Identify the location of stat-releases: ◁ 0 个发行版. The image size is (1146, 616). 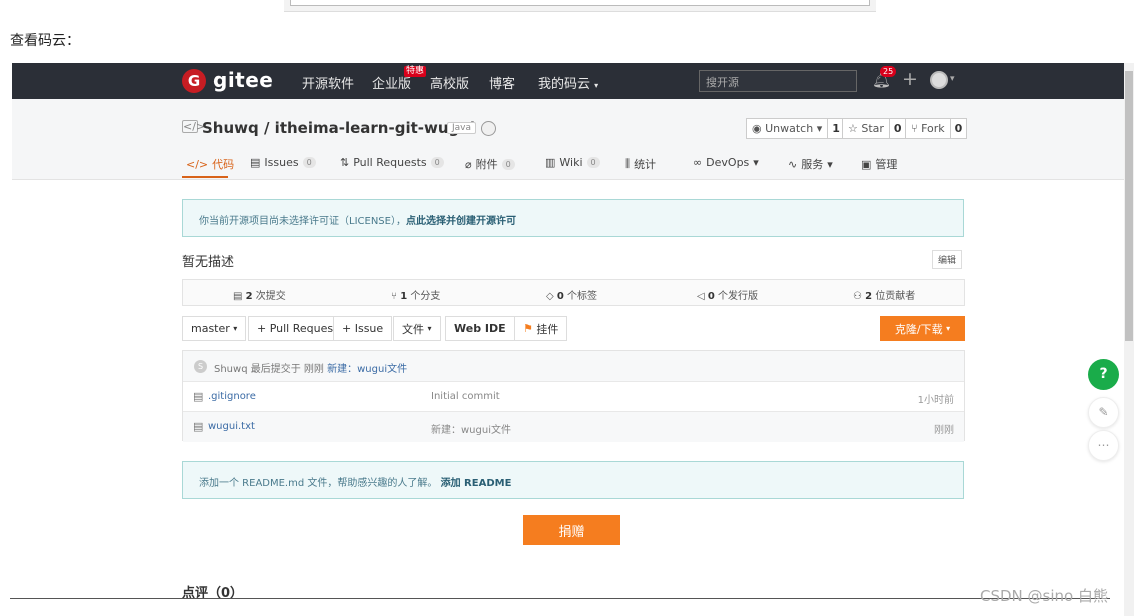
(727, 294).